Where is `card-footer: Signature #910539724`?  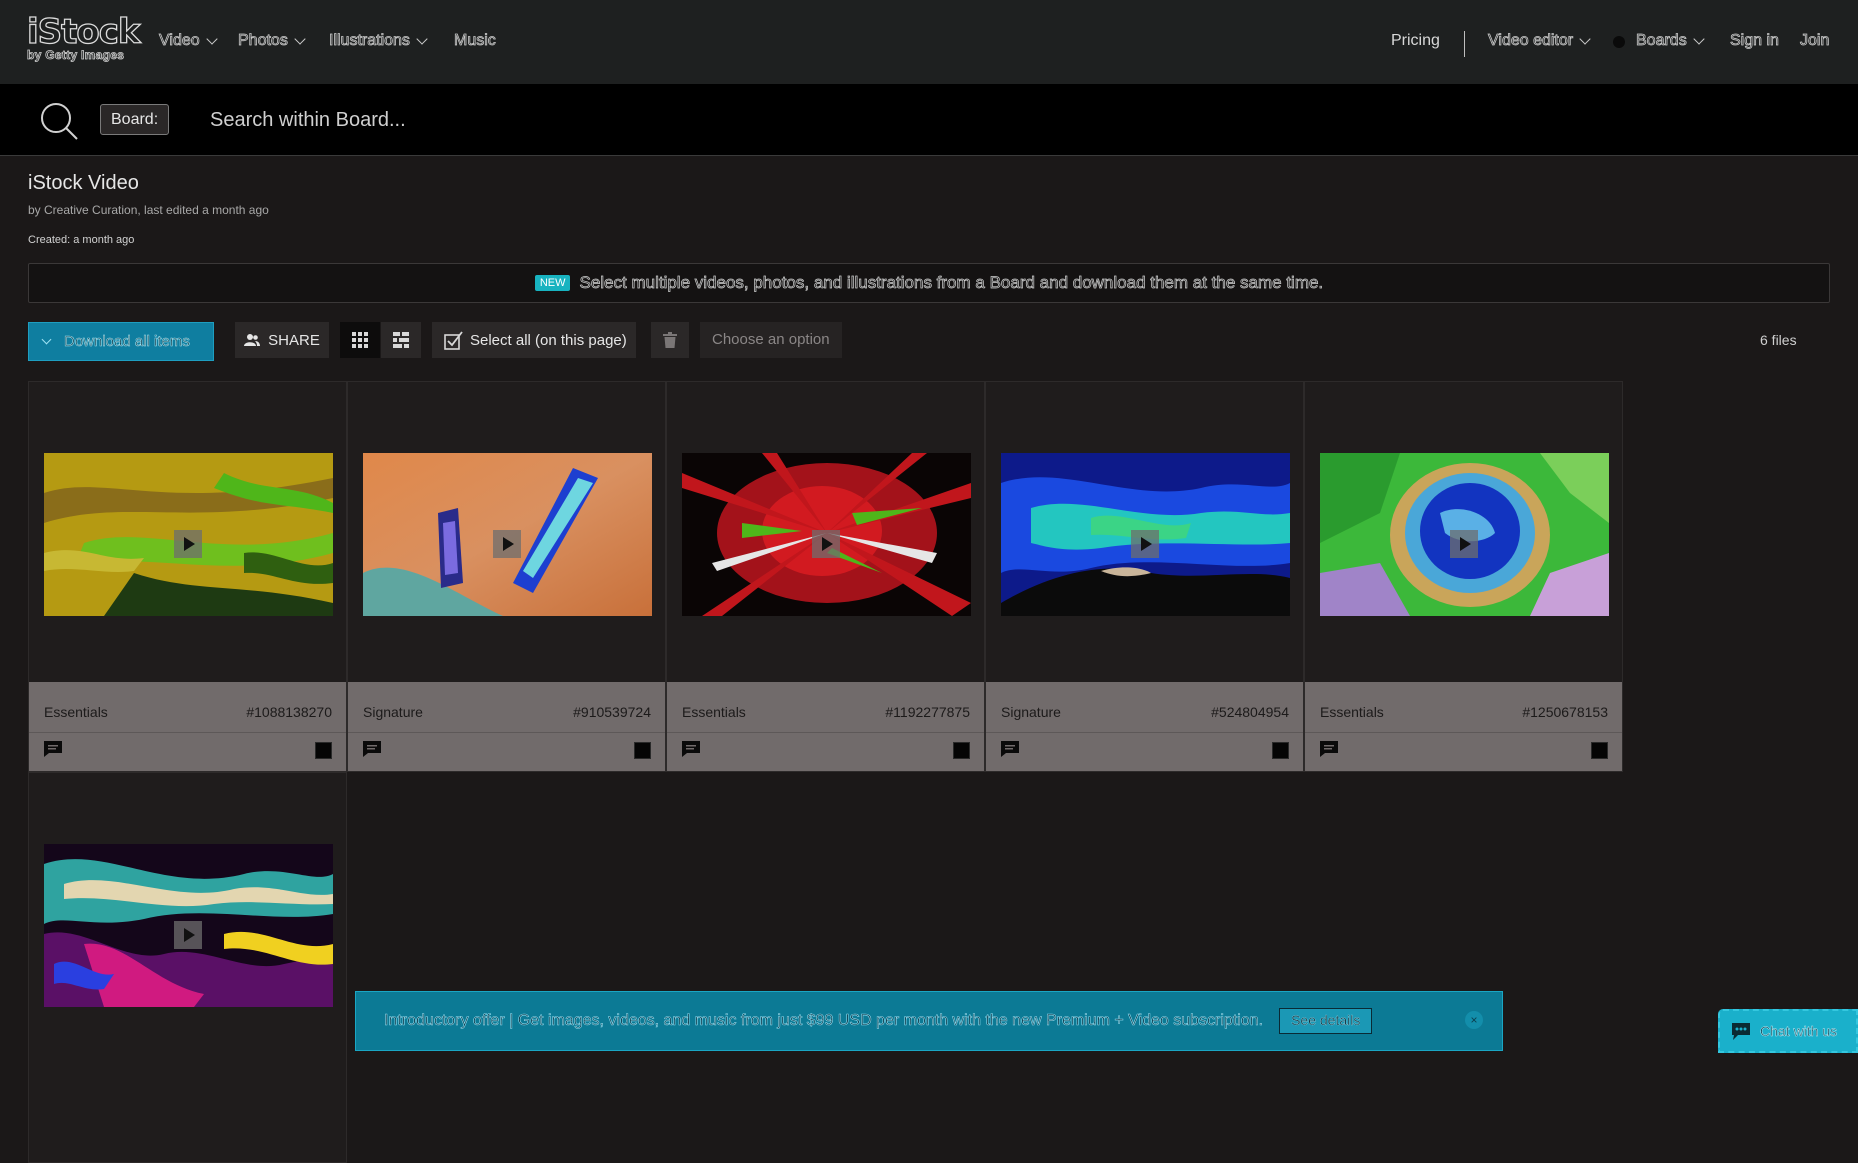
card-footer: Signature #910539724 is located at coordinates (506, 726).